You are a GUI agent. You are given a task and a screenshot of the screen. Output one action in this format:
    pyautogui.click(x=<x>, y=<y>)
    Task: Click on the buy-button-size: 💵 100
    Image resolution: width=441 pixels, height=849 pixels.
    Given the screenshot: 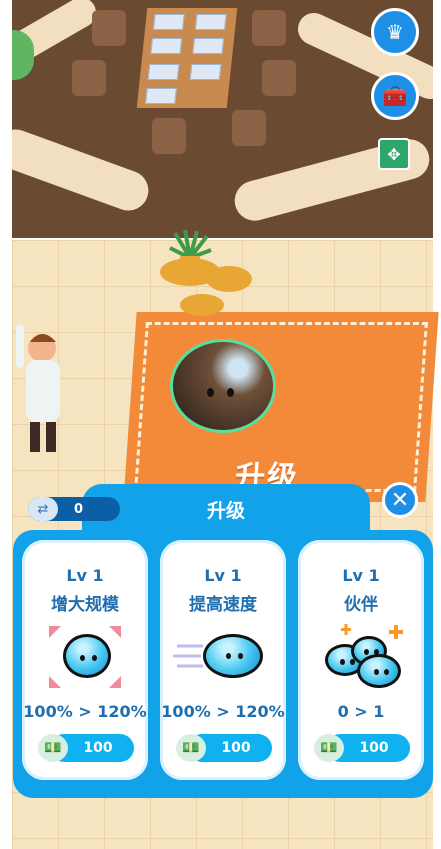 What is the action you would take?
    pyautogui.click(x=86, y=748)
    